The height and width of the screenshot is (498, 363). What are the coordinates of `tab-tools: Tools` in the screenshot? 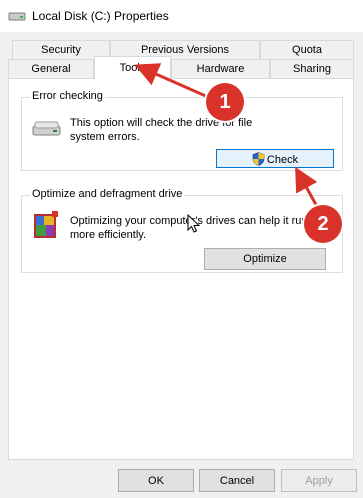 It's located at (132, 67).